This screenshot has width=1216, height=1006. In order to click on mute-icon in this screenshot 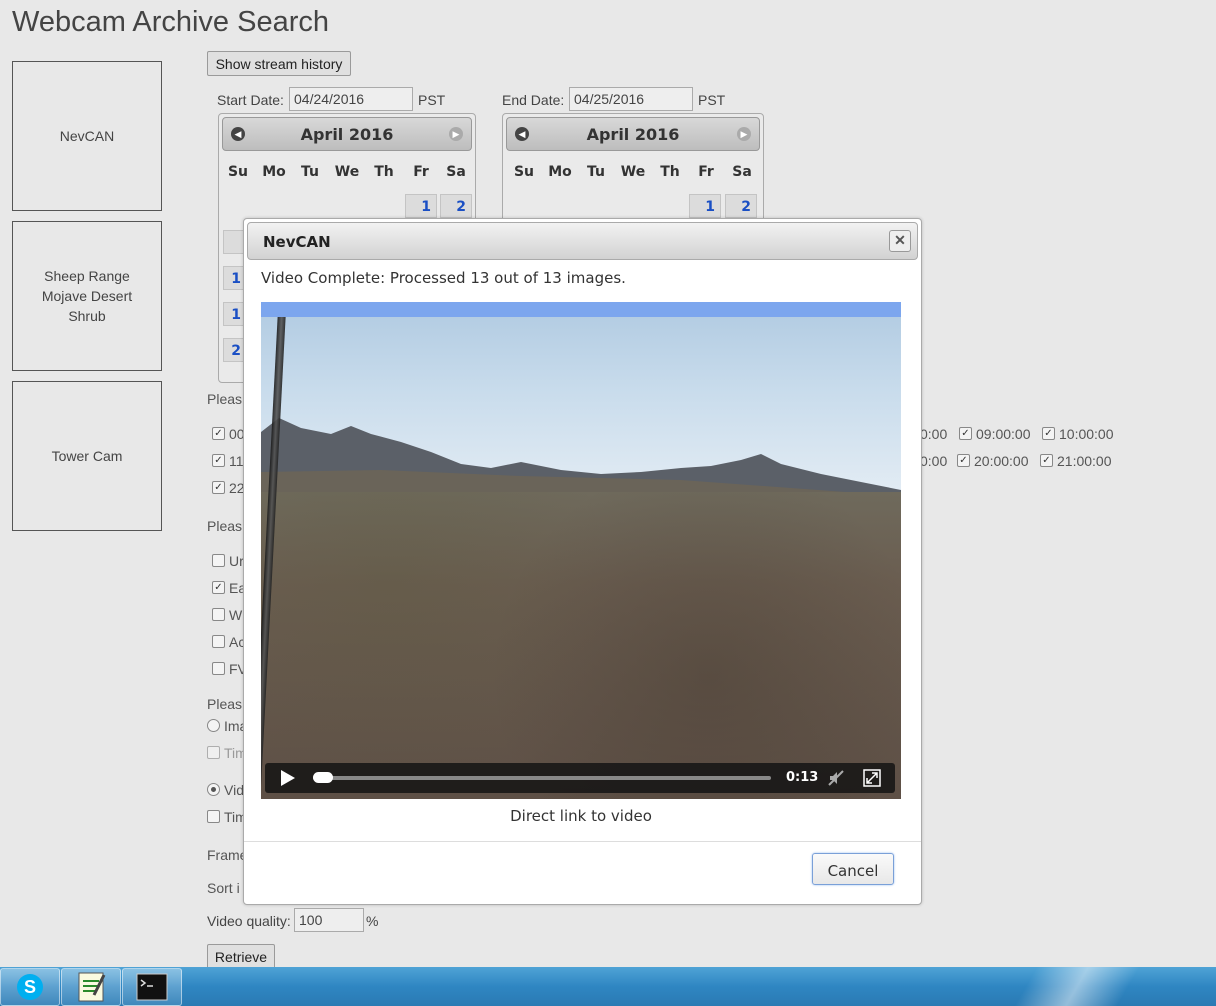, I will do `click(836, 778)`.